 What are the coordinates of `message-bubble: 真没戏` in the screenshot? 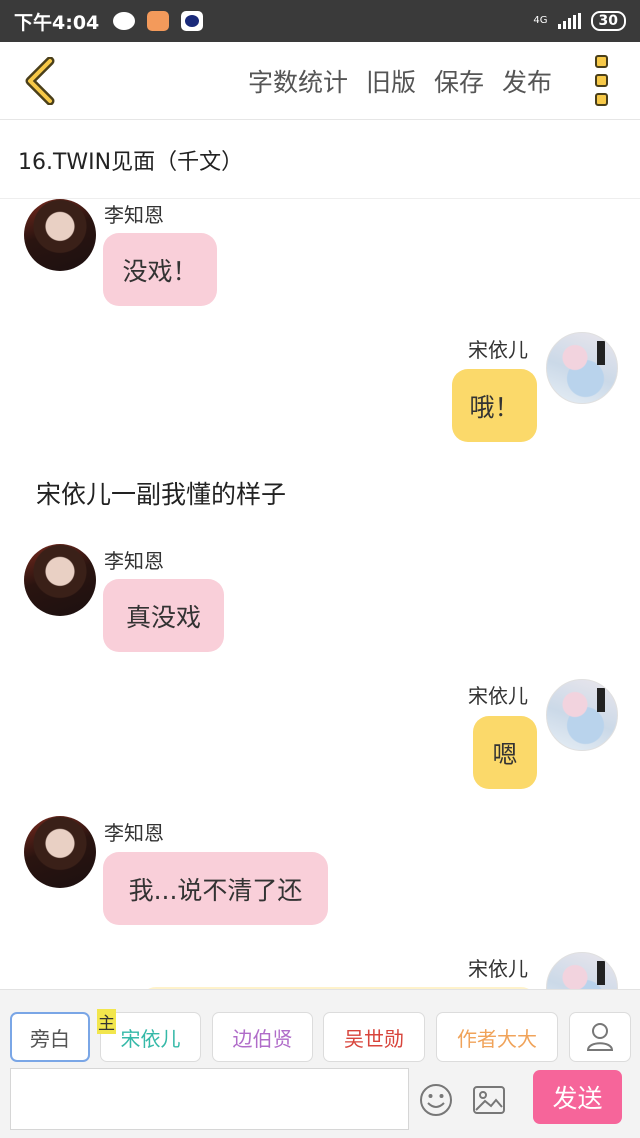 It's located at (163, 615).